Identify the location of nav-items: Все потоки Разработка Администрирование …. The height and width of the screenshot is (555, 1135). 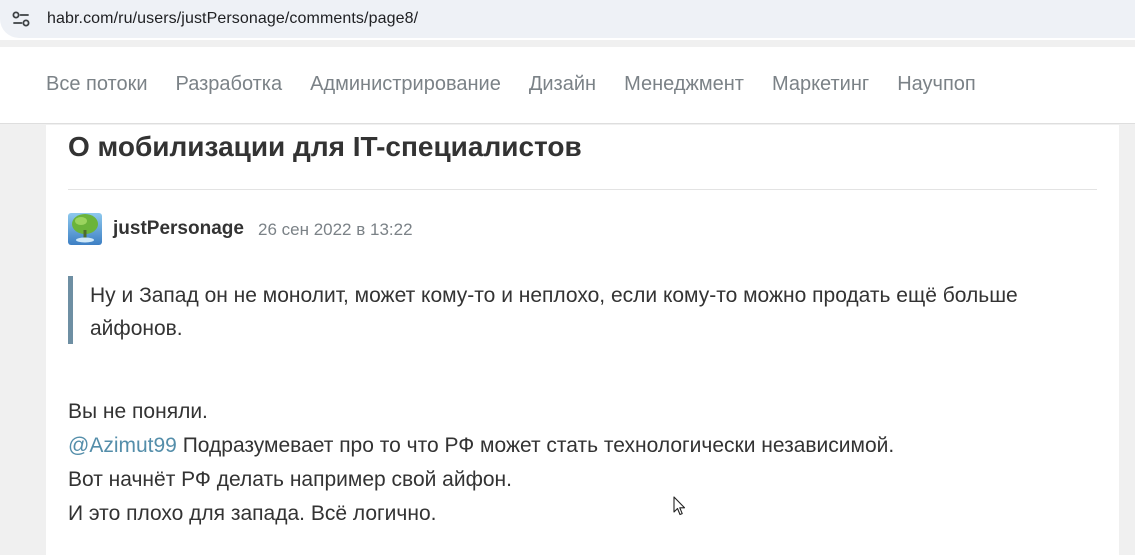
(525, 84).